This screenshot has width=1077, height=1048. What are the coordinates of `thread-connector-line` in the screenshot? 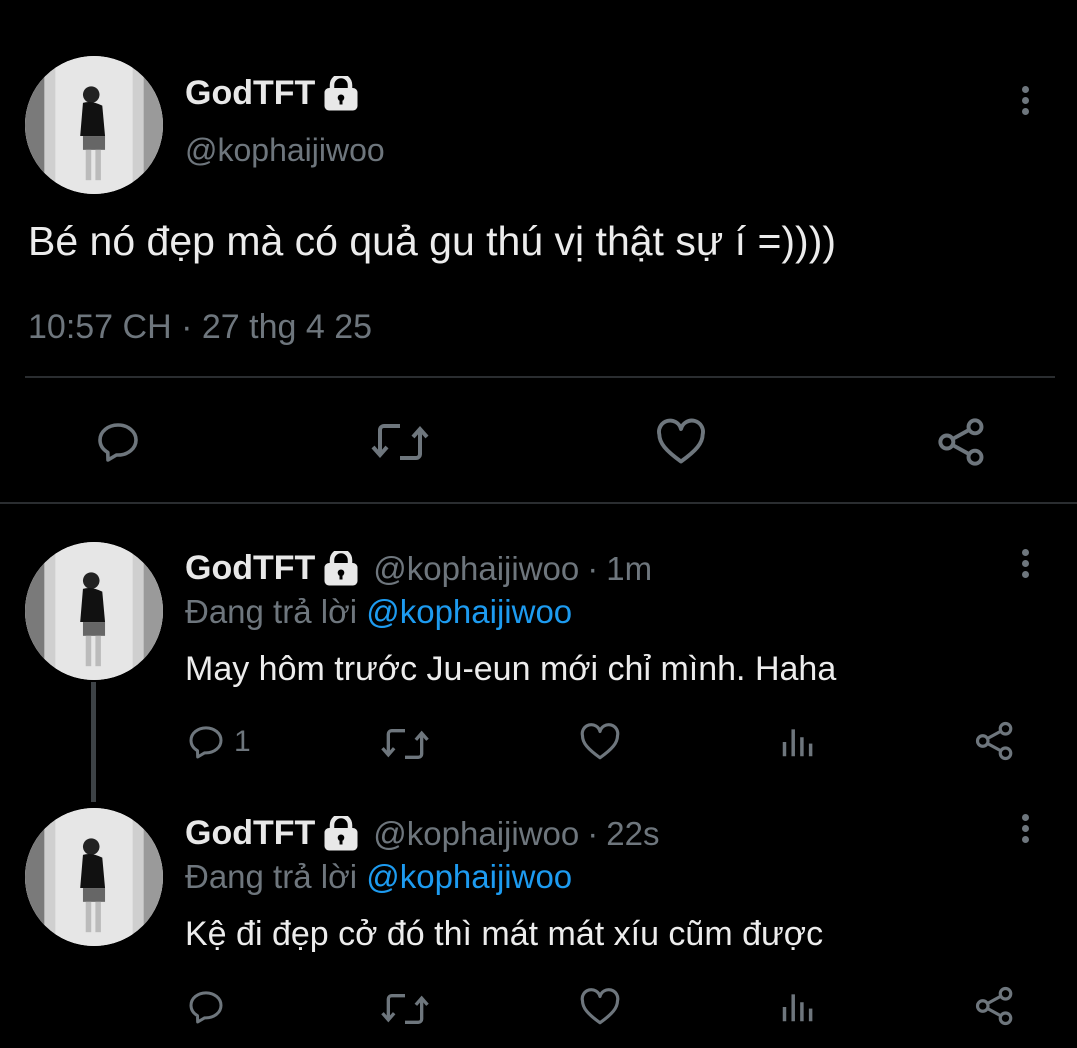 It's located at (93, 742).